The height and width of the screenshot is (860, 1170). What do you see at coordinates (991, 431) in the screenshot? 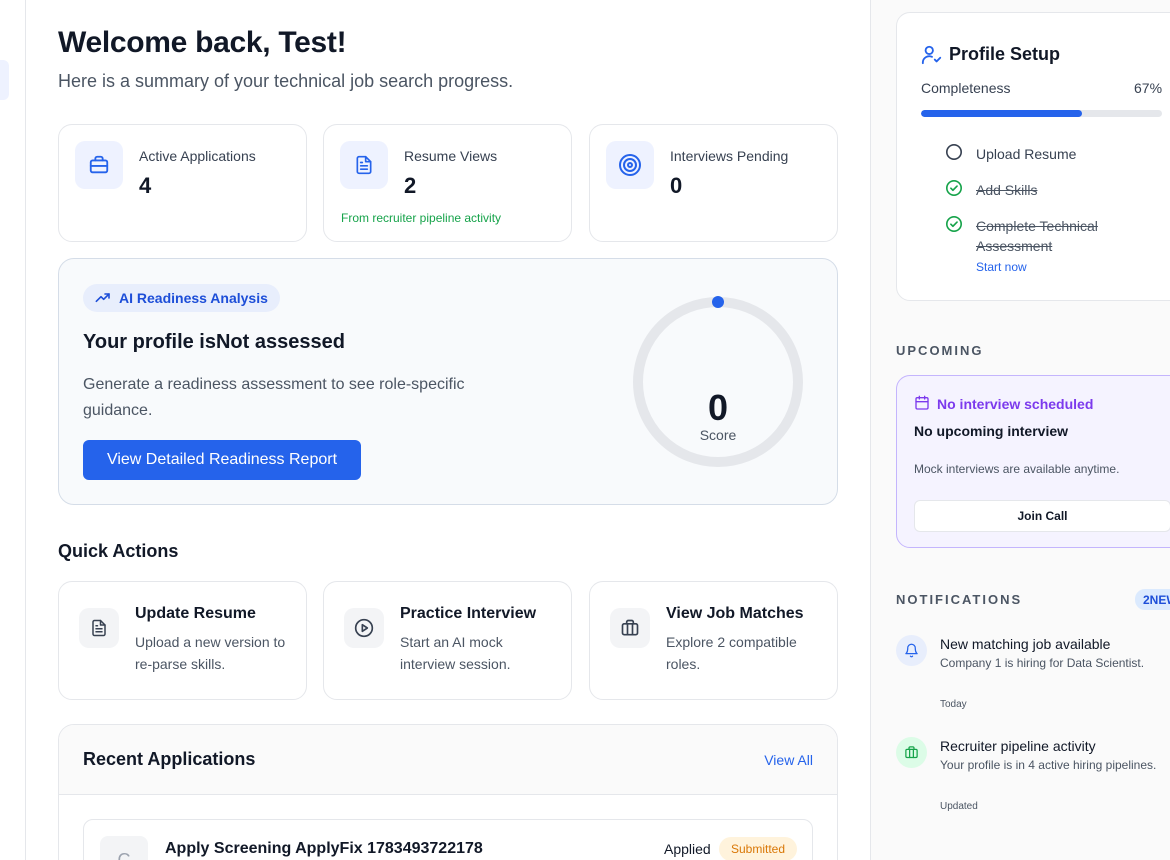
I see `upcoming-title: No upcoming interview` at bounding box center [991, 431].